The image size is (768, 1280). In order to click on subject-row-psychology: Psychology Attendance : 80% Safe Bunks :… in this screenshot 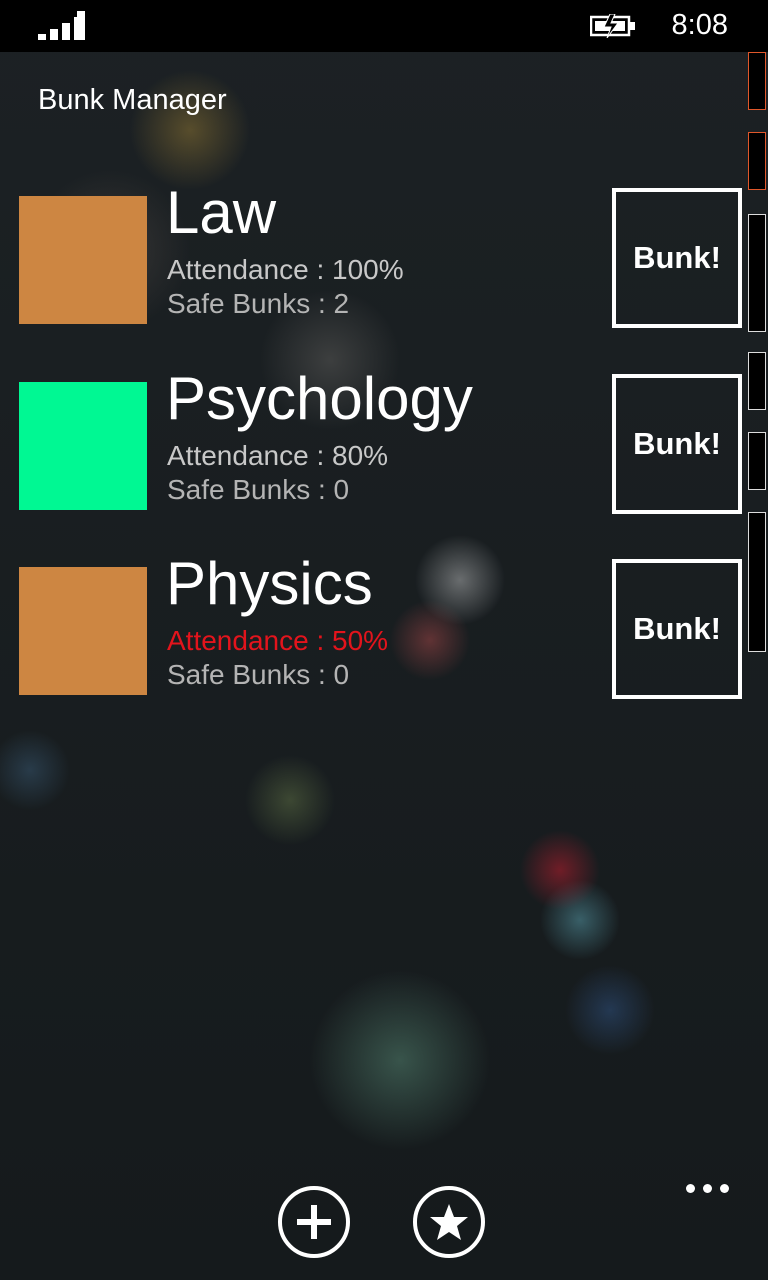, I will do `click(384, 443)`.